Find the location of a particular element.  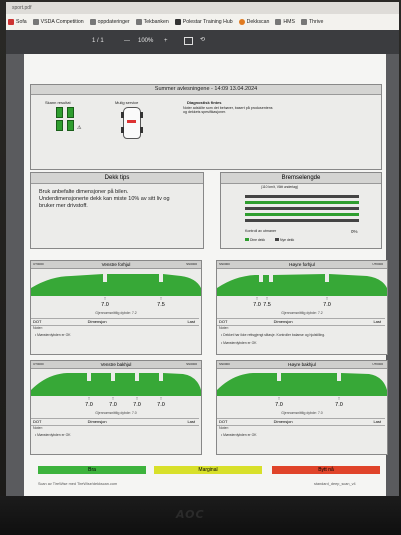

page-indicator: 1 / 1 is located at coordinates (98, 41).